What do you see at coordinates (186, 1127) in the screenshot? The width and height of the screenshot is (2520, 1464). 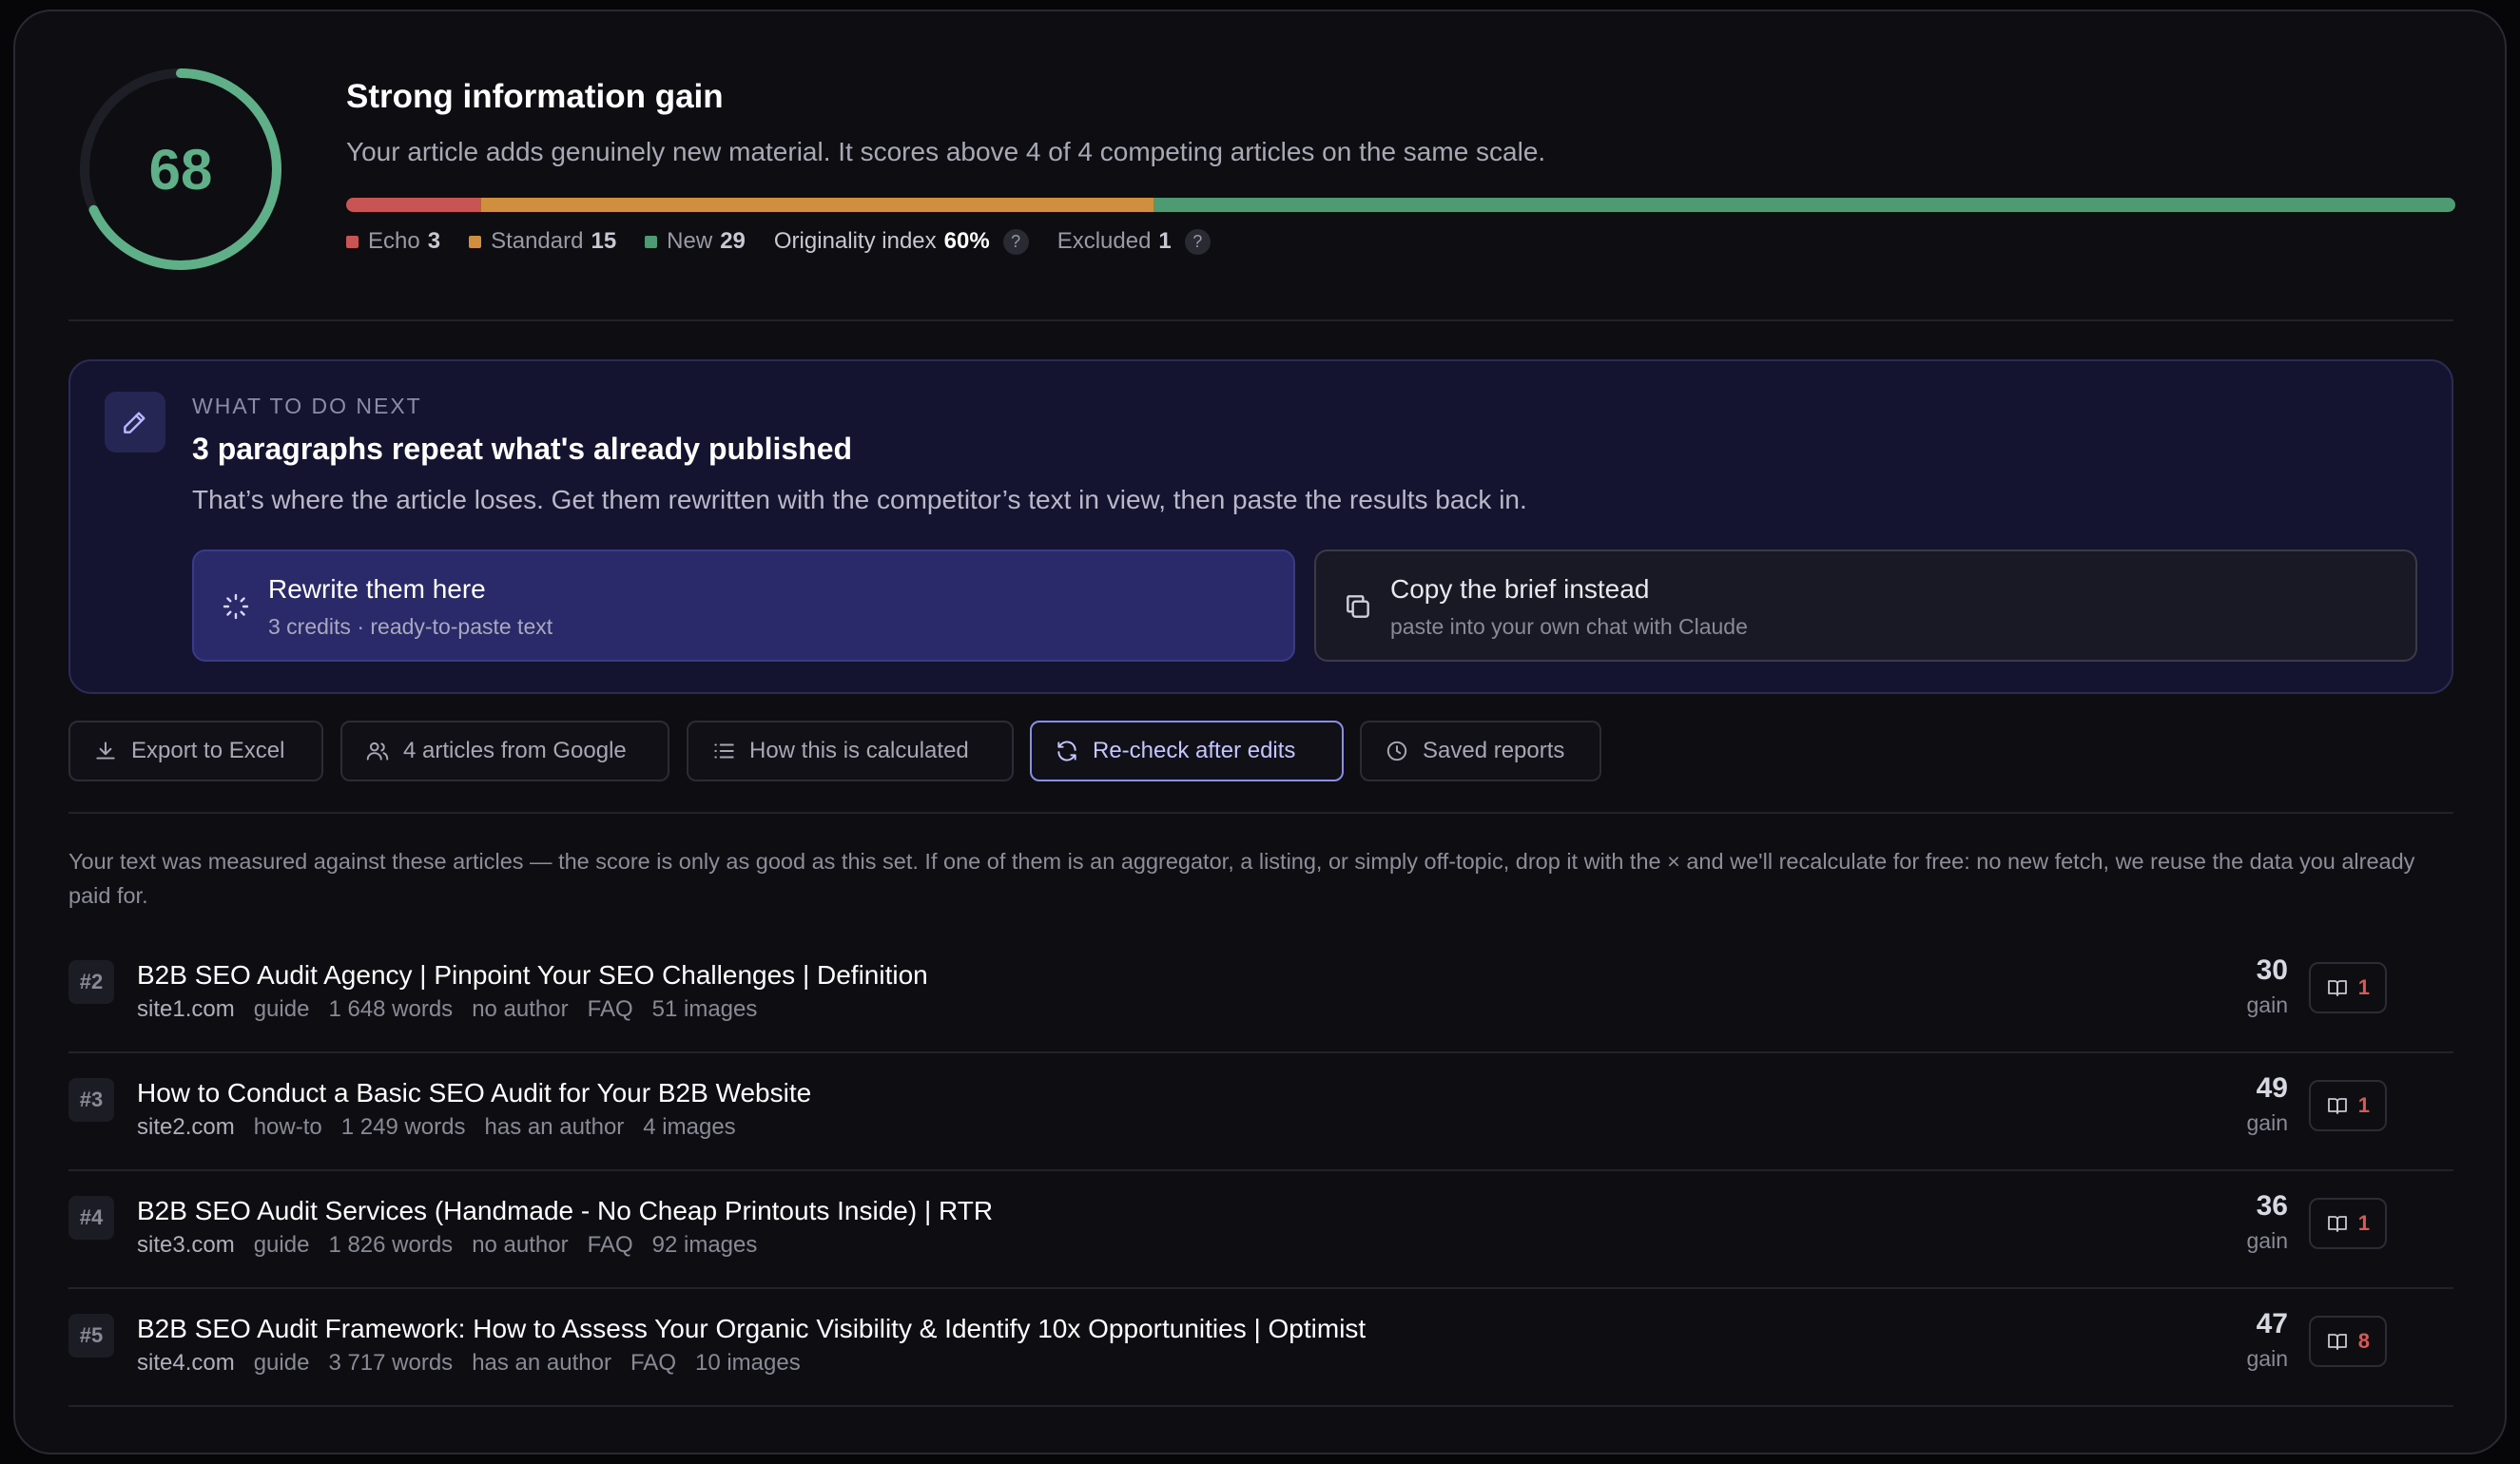 I see `article-site: site2.com` at bounding box center [186, 1127].